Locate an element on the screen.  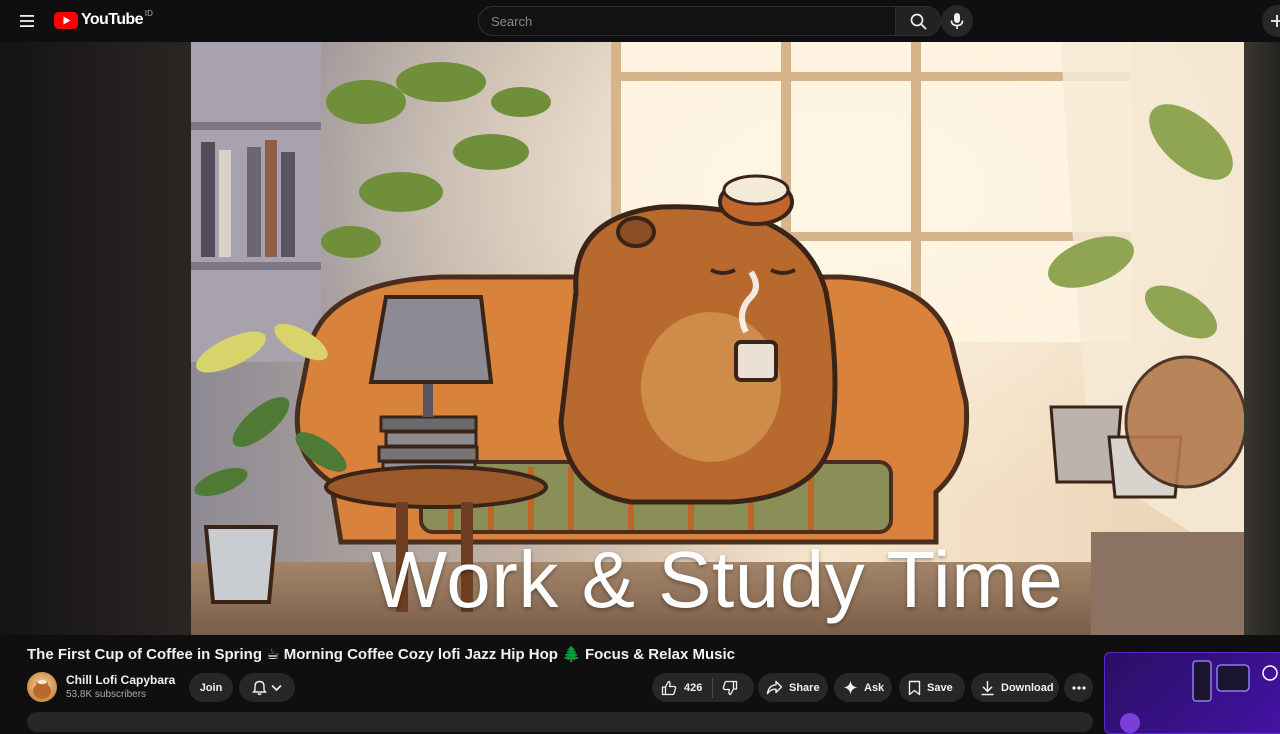
more-horizontal-icon is located at coordinates (1078, 687).